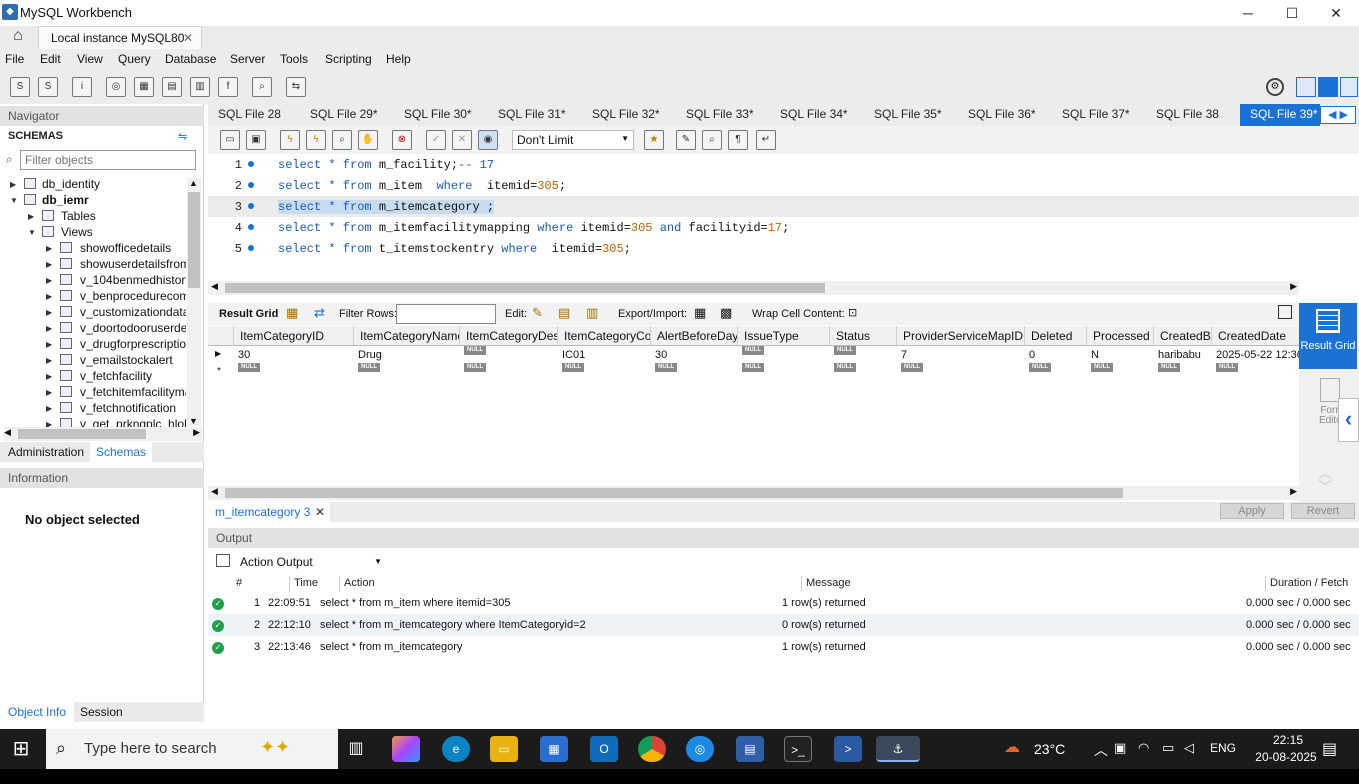 Image resolution: width=1359 pixels, height=784 pixels. I want to click on sql-tab: SQL File 33*, so click(723, 115).